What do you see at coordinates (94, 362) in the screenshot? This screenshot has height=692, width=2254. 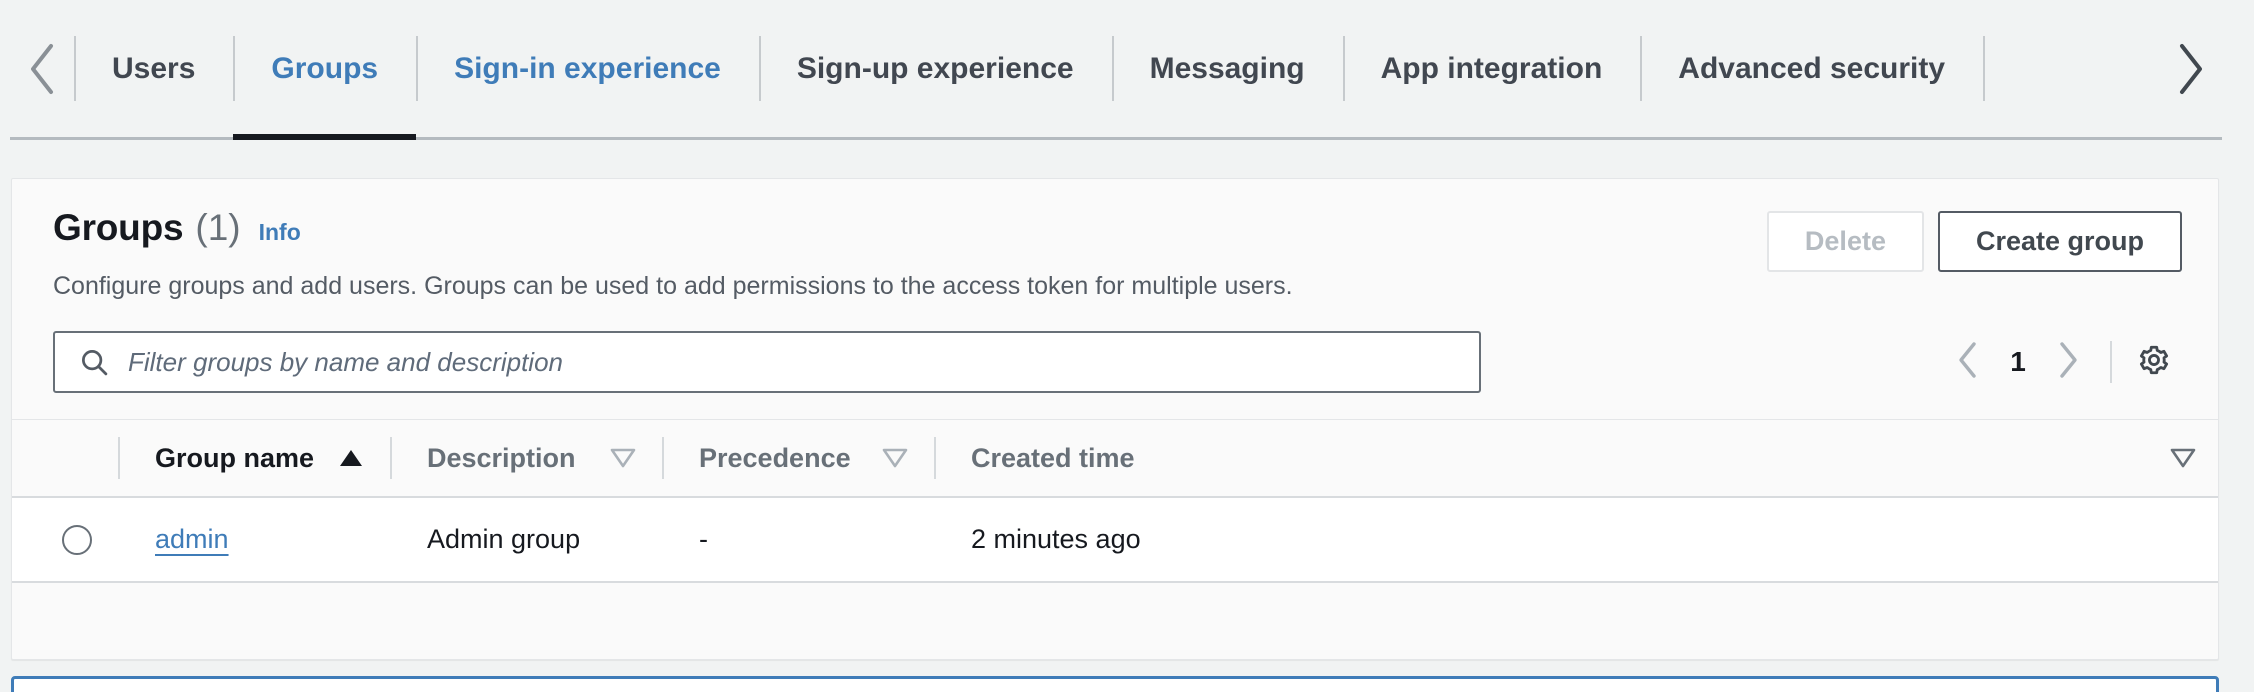 I see `search-icon` at bounding box center [94, 362].